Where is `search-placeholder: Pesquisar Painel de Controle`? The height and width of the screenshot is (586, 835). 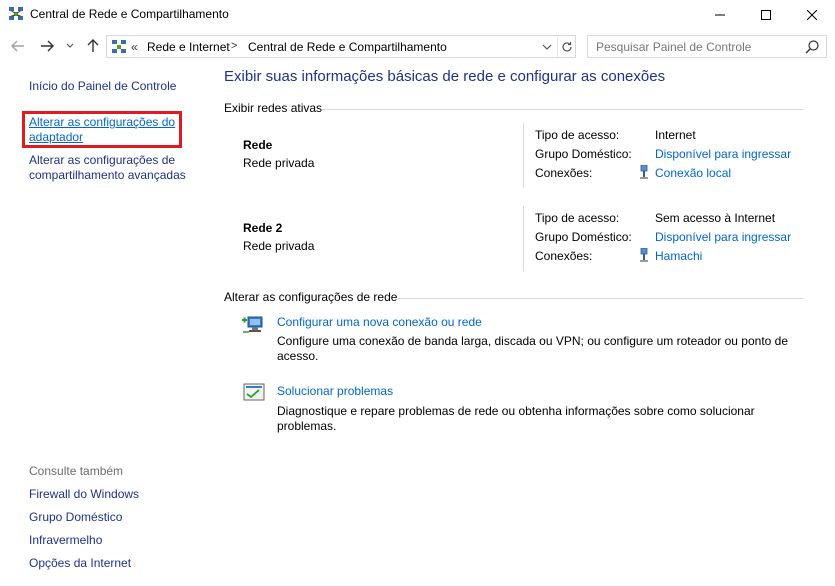
search-placeholder: Pesquisar Painel de Controle is located at coordinates (674, 47).